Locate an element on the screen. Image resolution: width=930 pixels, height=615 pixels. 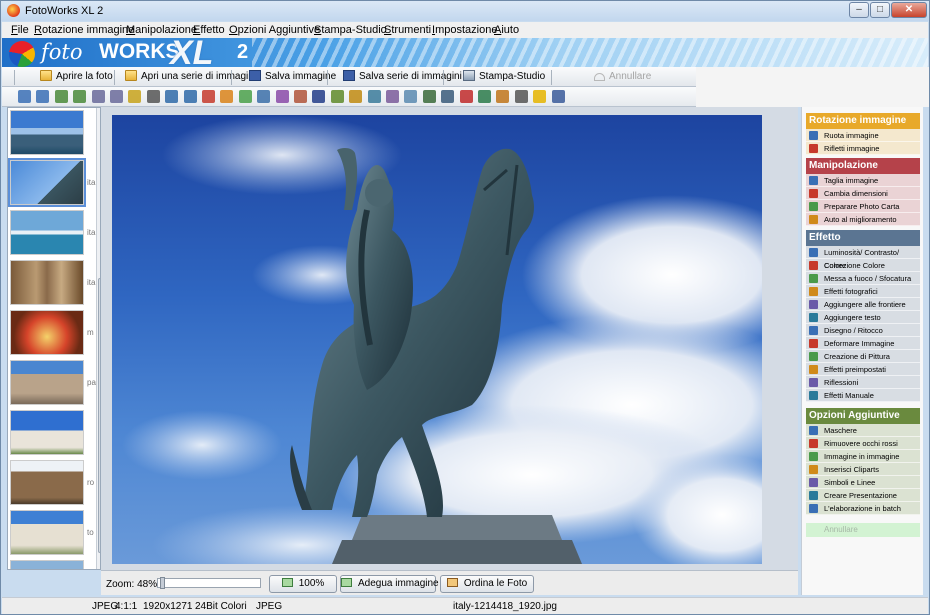
side-item: Rimuovere occhi rossi is located at coordinates (863, 443).